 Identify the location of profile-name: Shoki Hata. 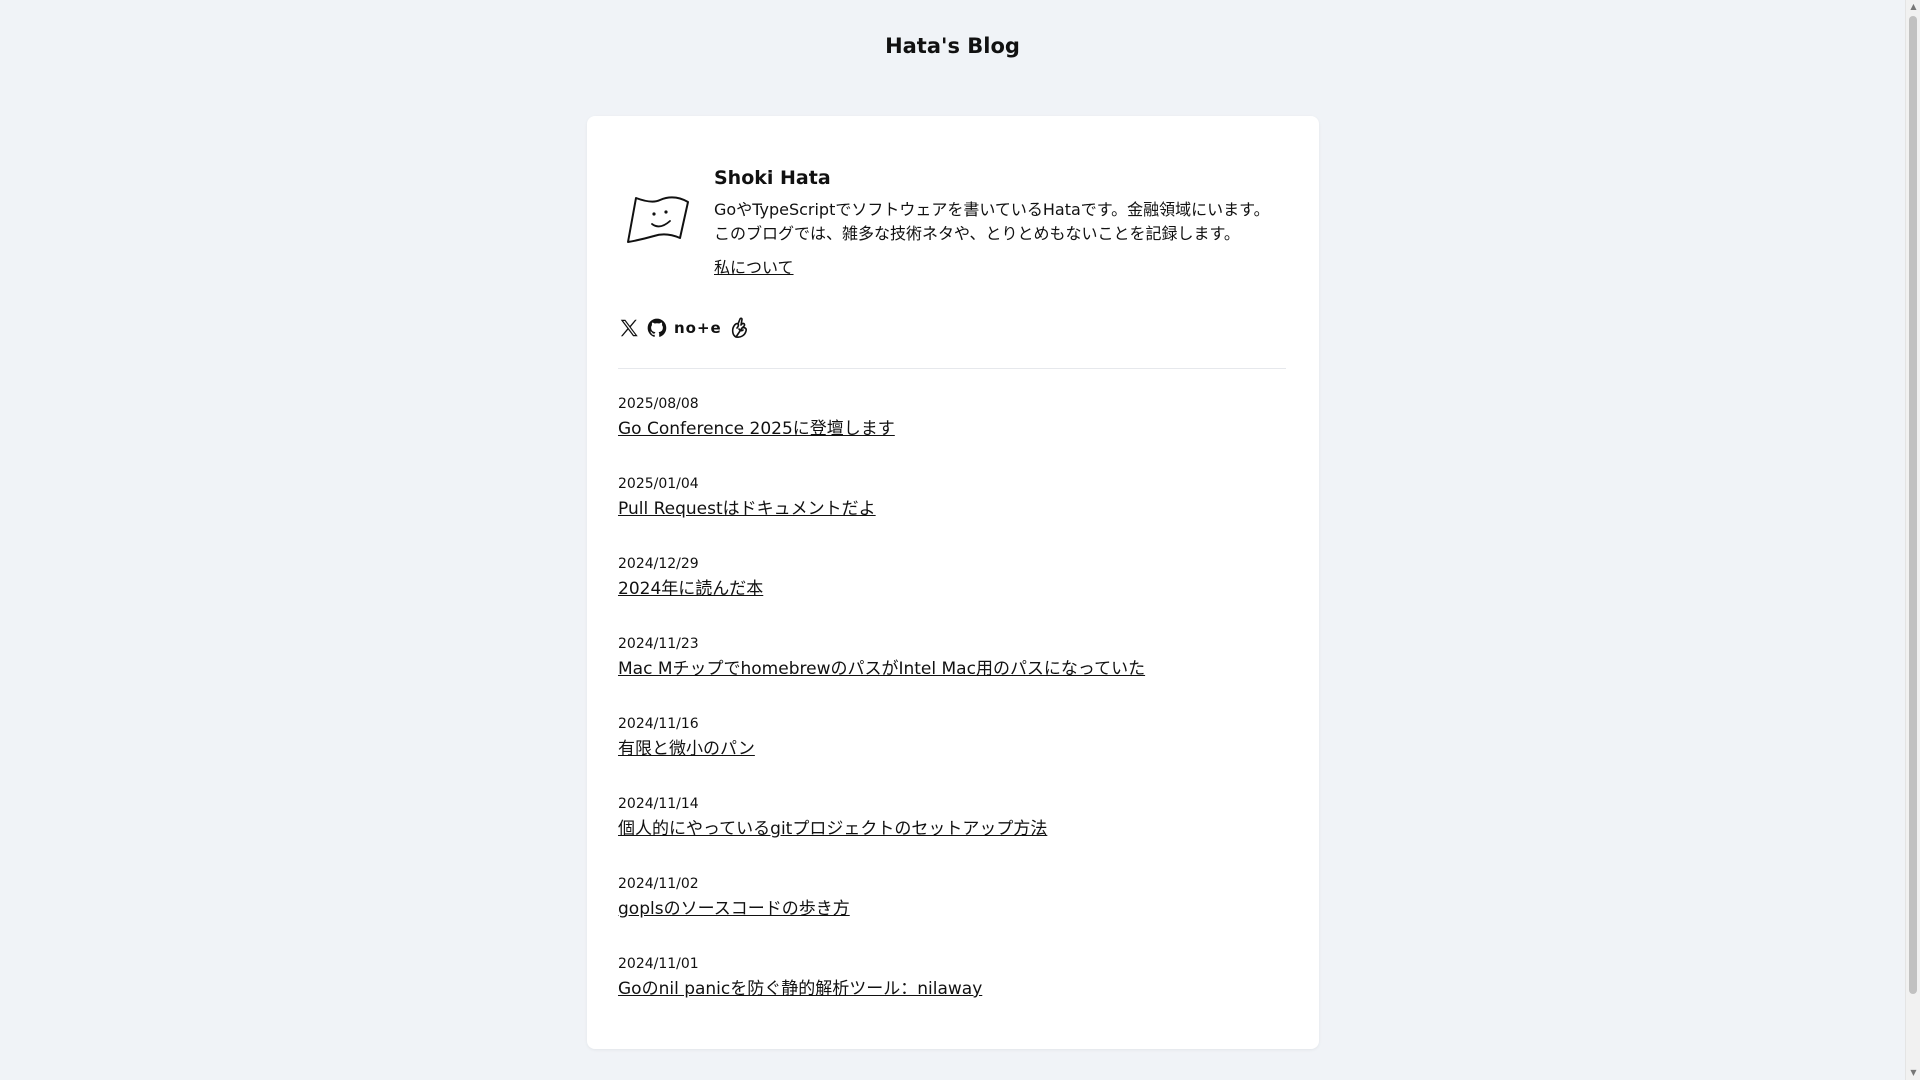
(772, 178).